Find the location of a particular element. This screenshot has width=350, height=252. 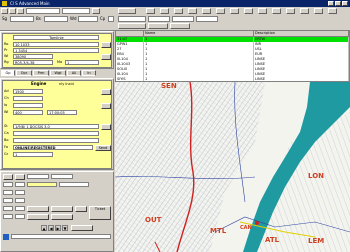

toolbar-field-b is located at coordinates (159, 19).